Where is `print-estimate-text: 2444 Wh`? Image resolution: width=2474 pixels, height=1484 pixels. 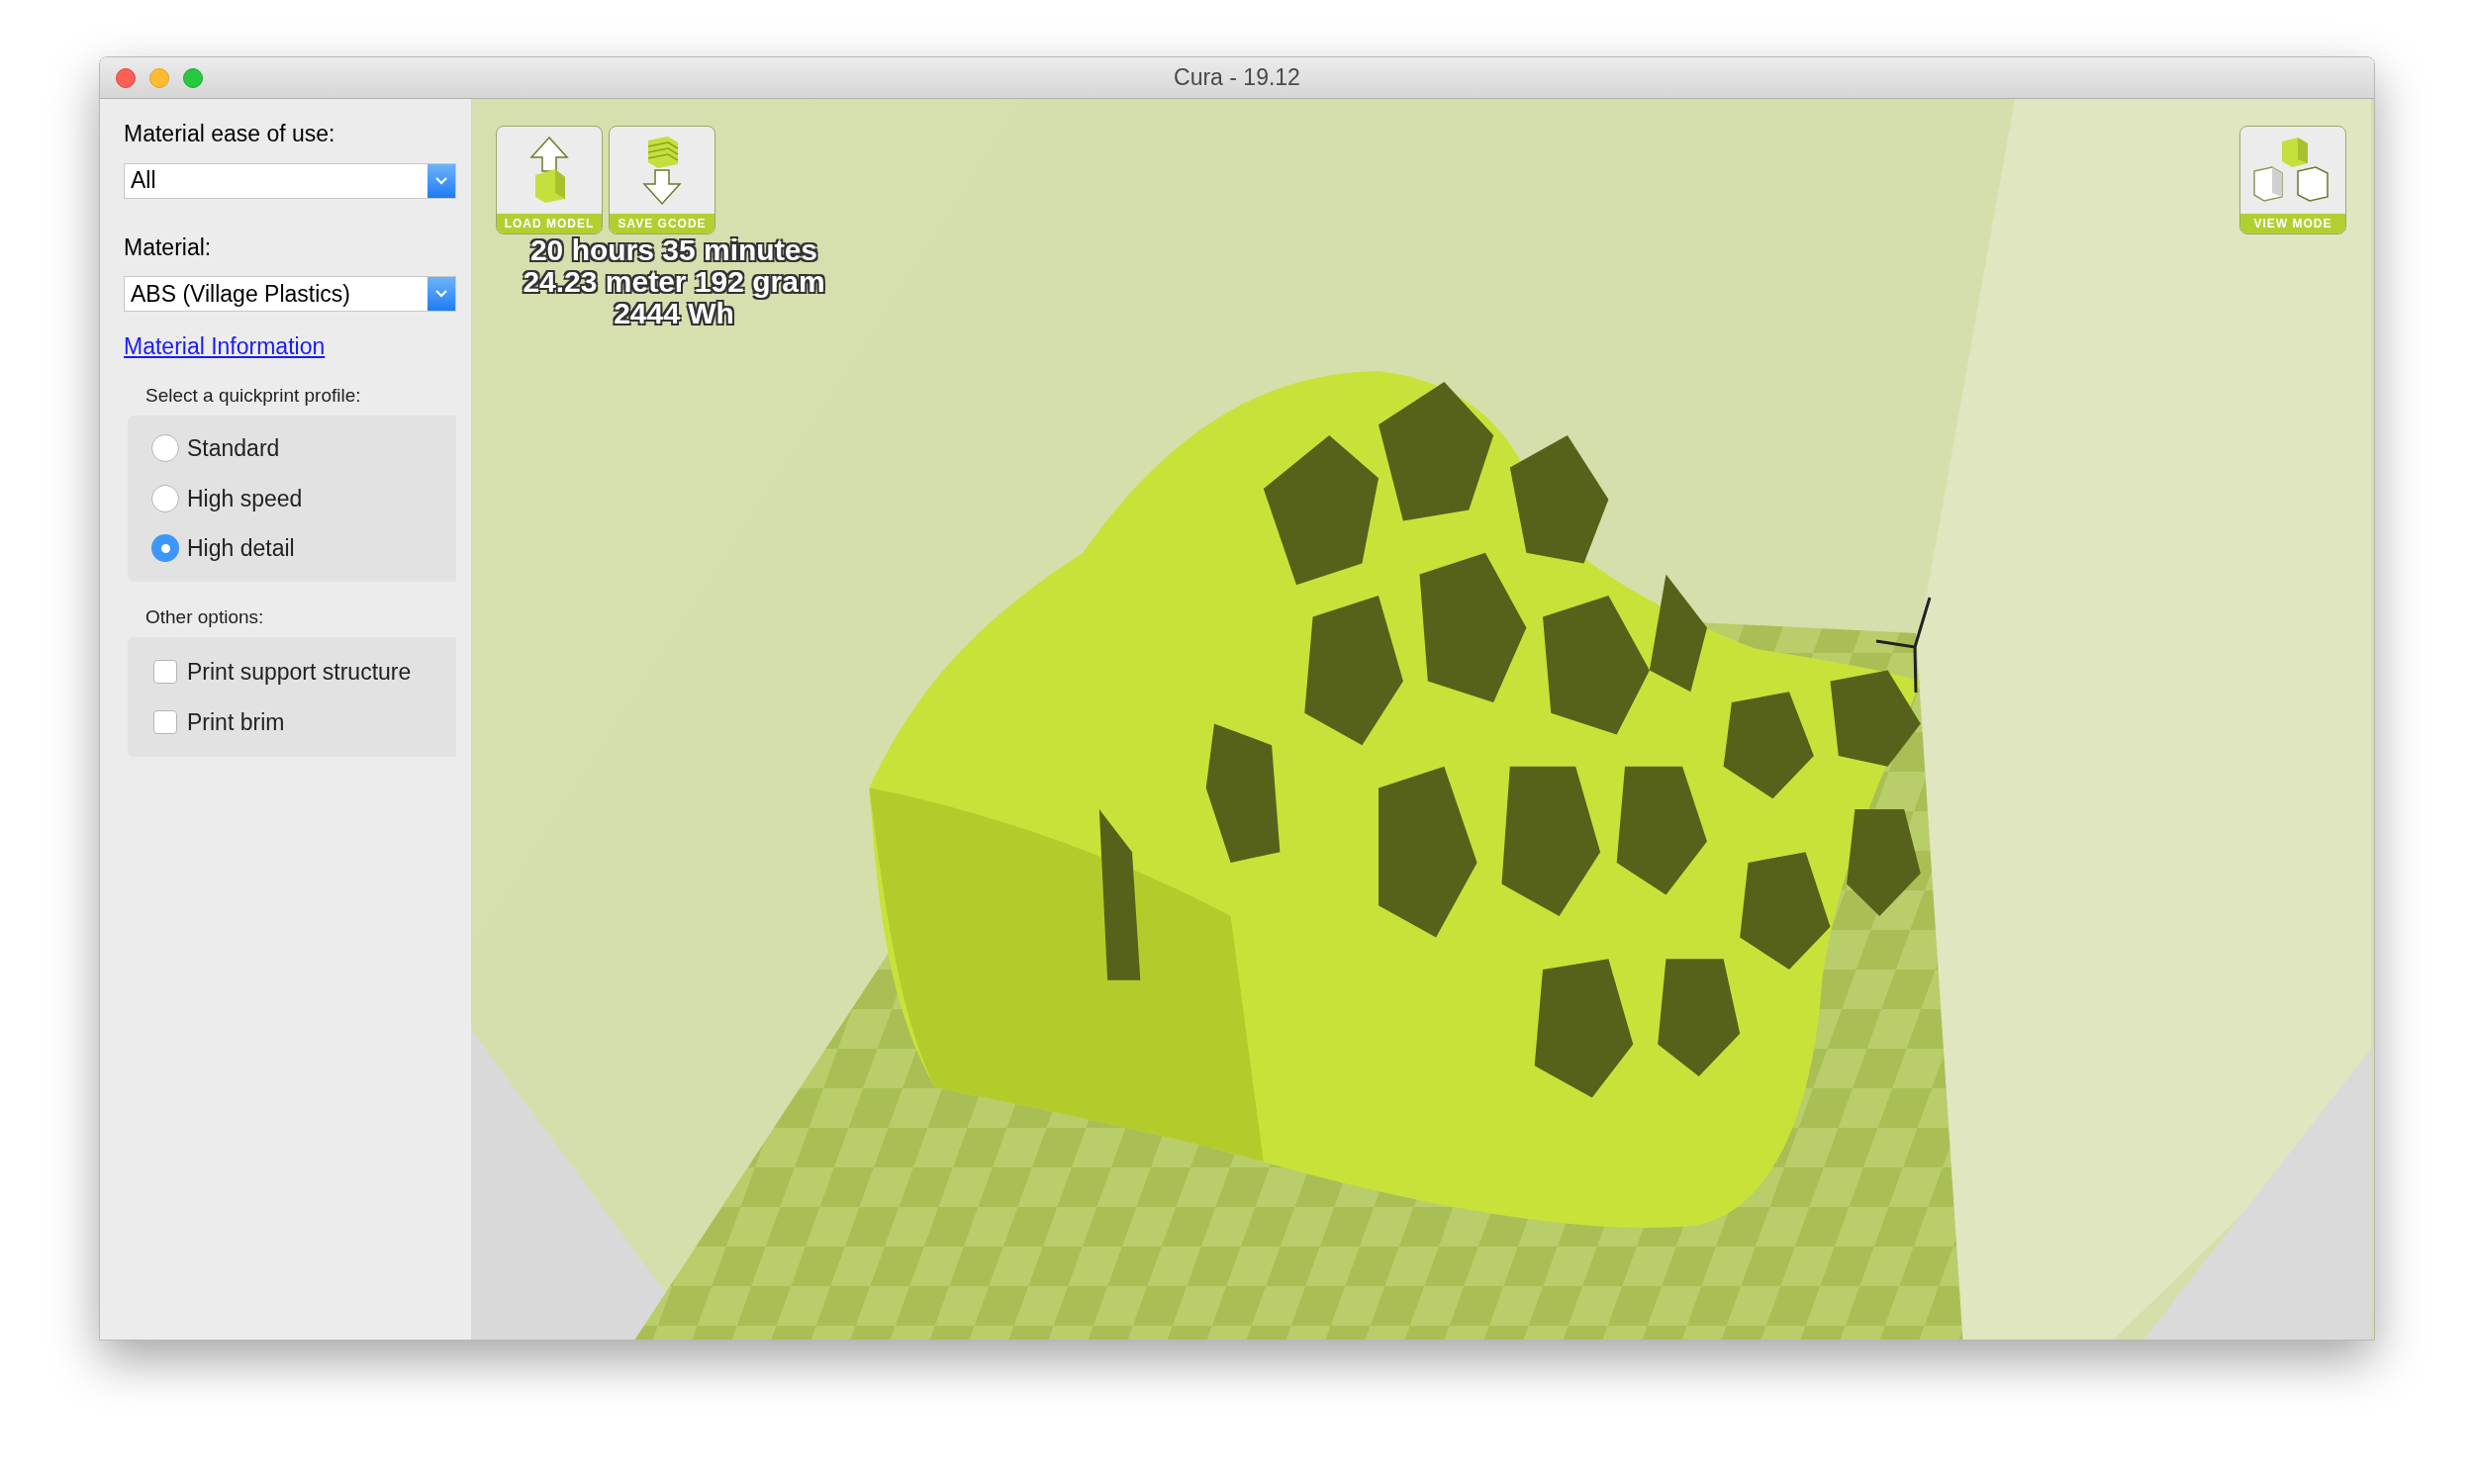
print-estimate-text: 2444 Wh is located at coordinates (674, 313).